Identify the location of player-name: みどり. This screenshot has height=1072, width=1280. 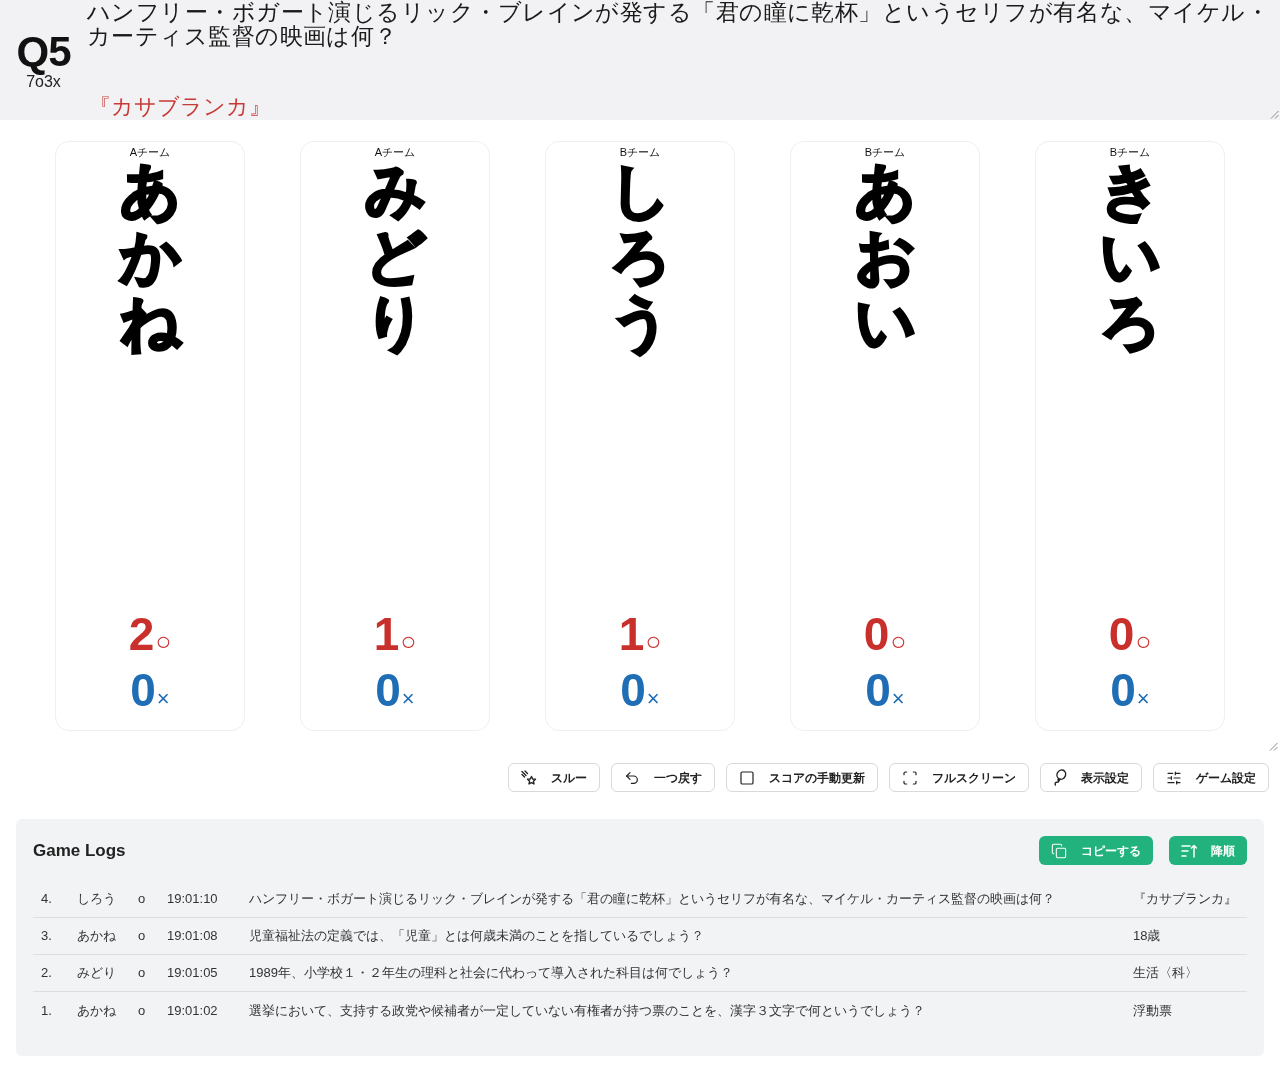
(395, 257).